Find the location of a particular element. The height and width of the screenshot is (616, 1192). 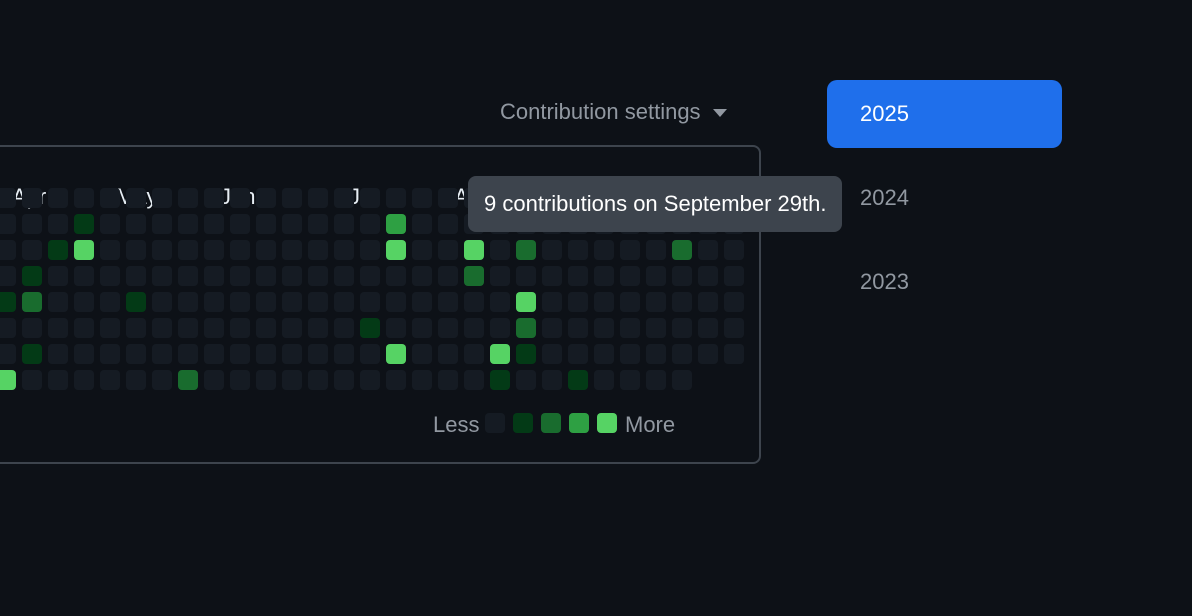

year-2024: 2024 is located at coordinates (944, 198).